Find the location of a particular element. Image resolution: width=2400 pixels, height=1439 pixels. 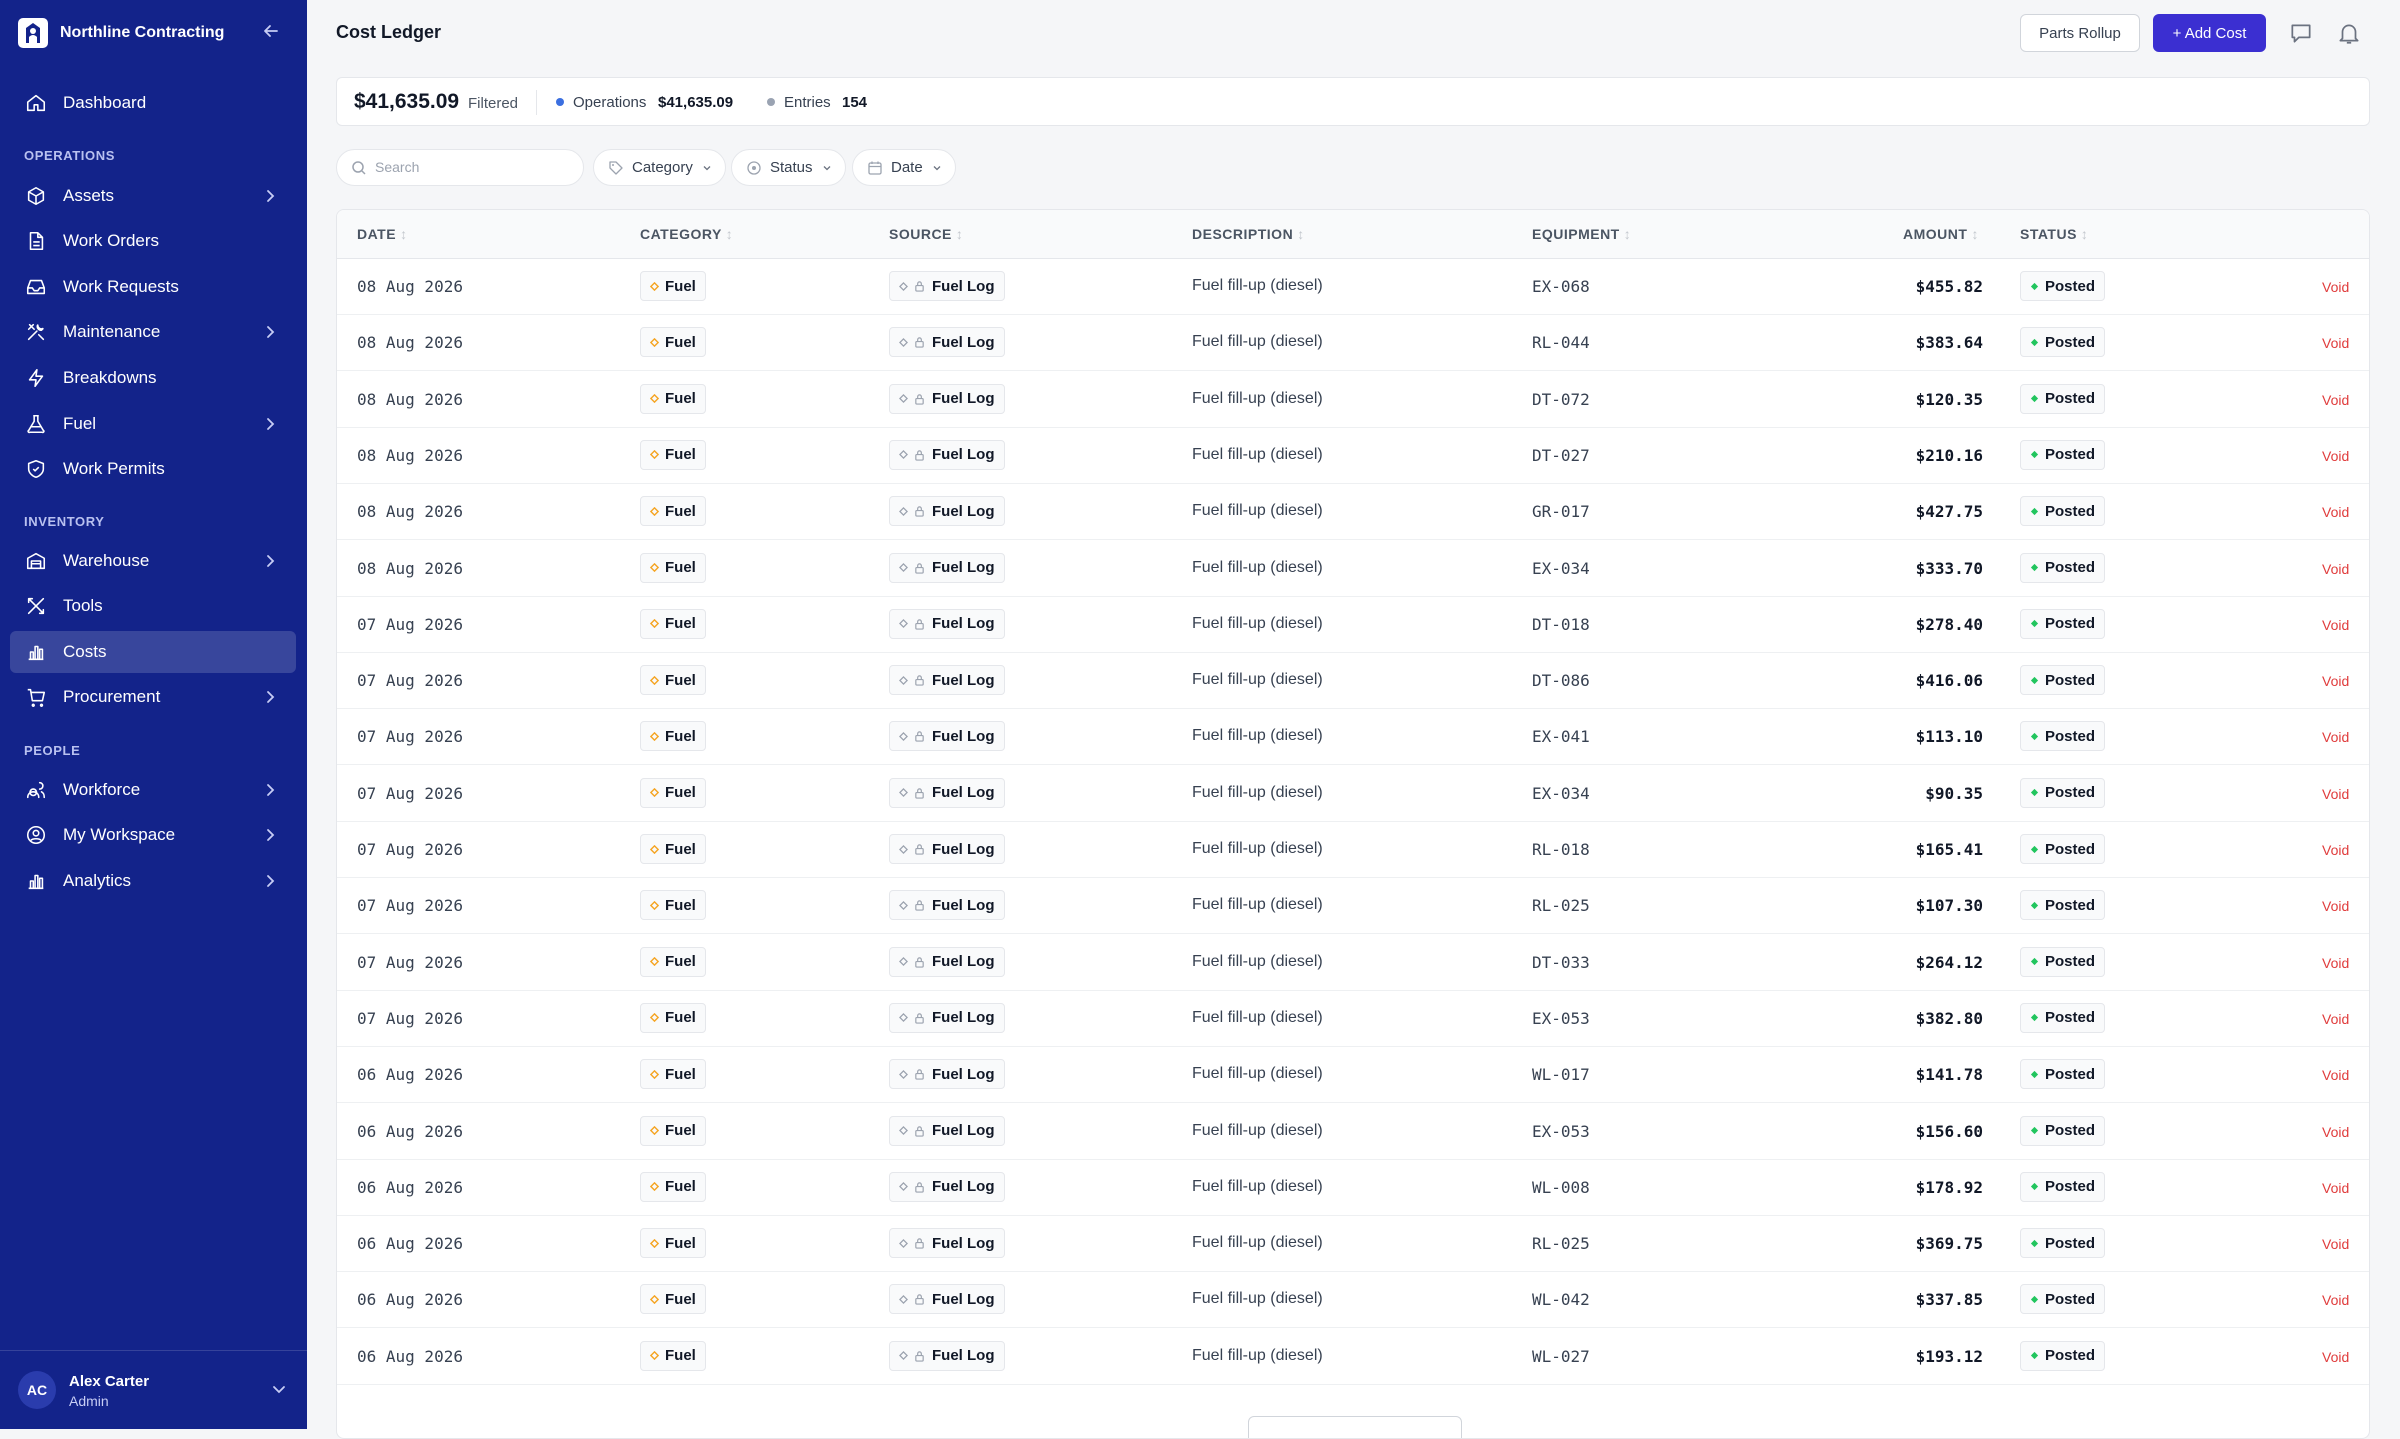

column-status: STATUS ↕ is located at coordinates (2054, 234).